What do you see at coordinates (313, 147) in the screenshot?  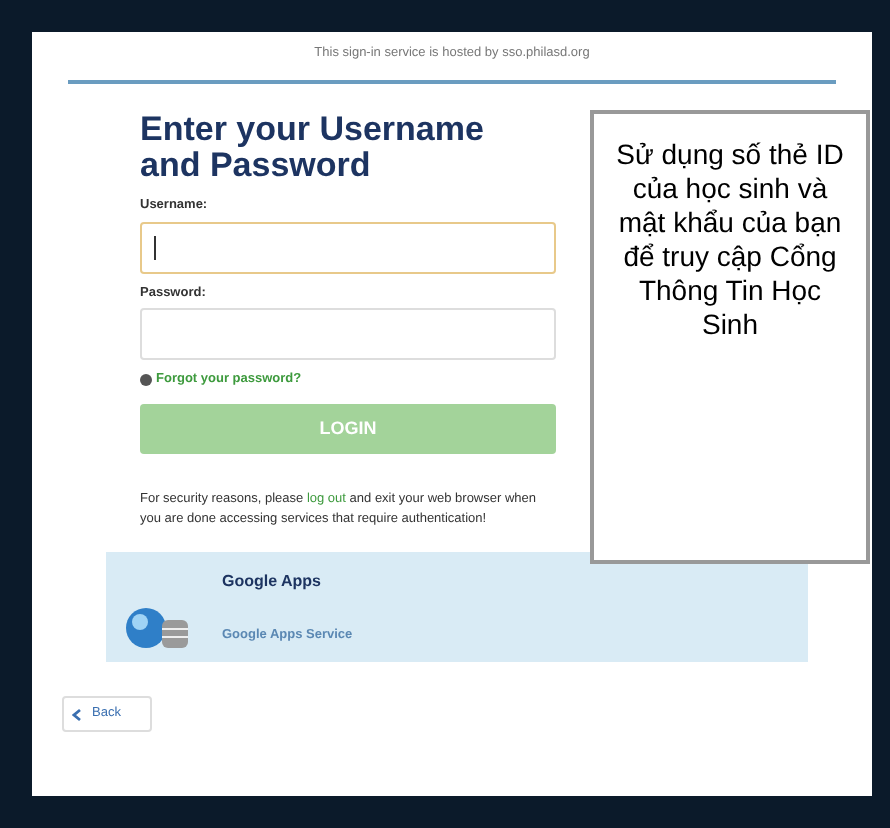 I see `login-heading: Enter your Username and Password` at bounding box center [313, 147].